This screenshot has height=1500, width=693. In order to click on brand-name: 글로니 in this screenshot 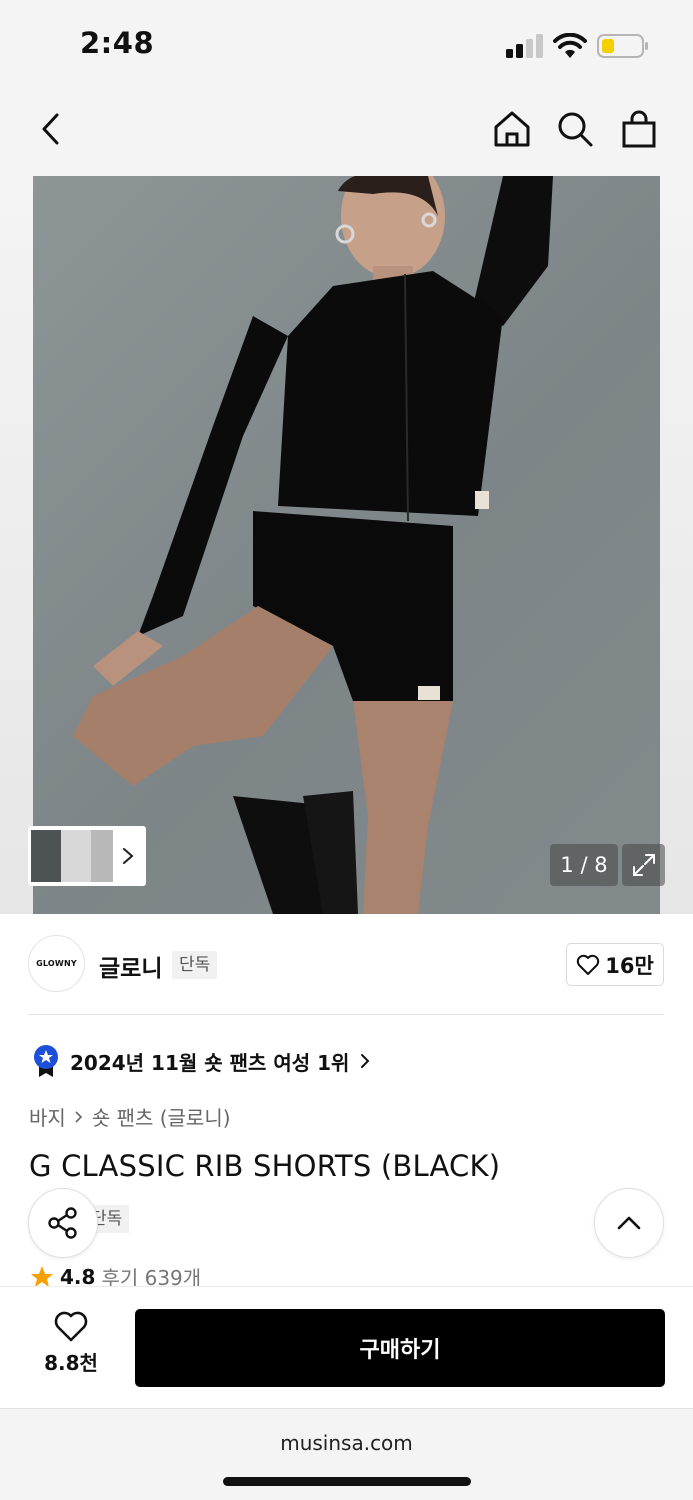, I will do `click(130, 966)`.